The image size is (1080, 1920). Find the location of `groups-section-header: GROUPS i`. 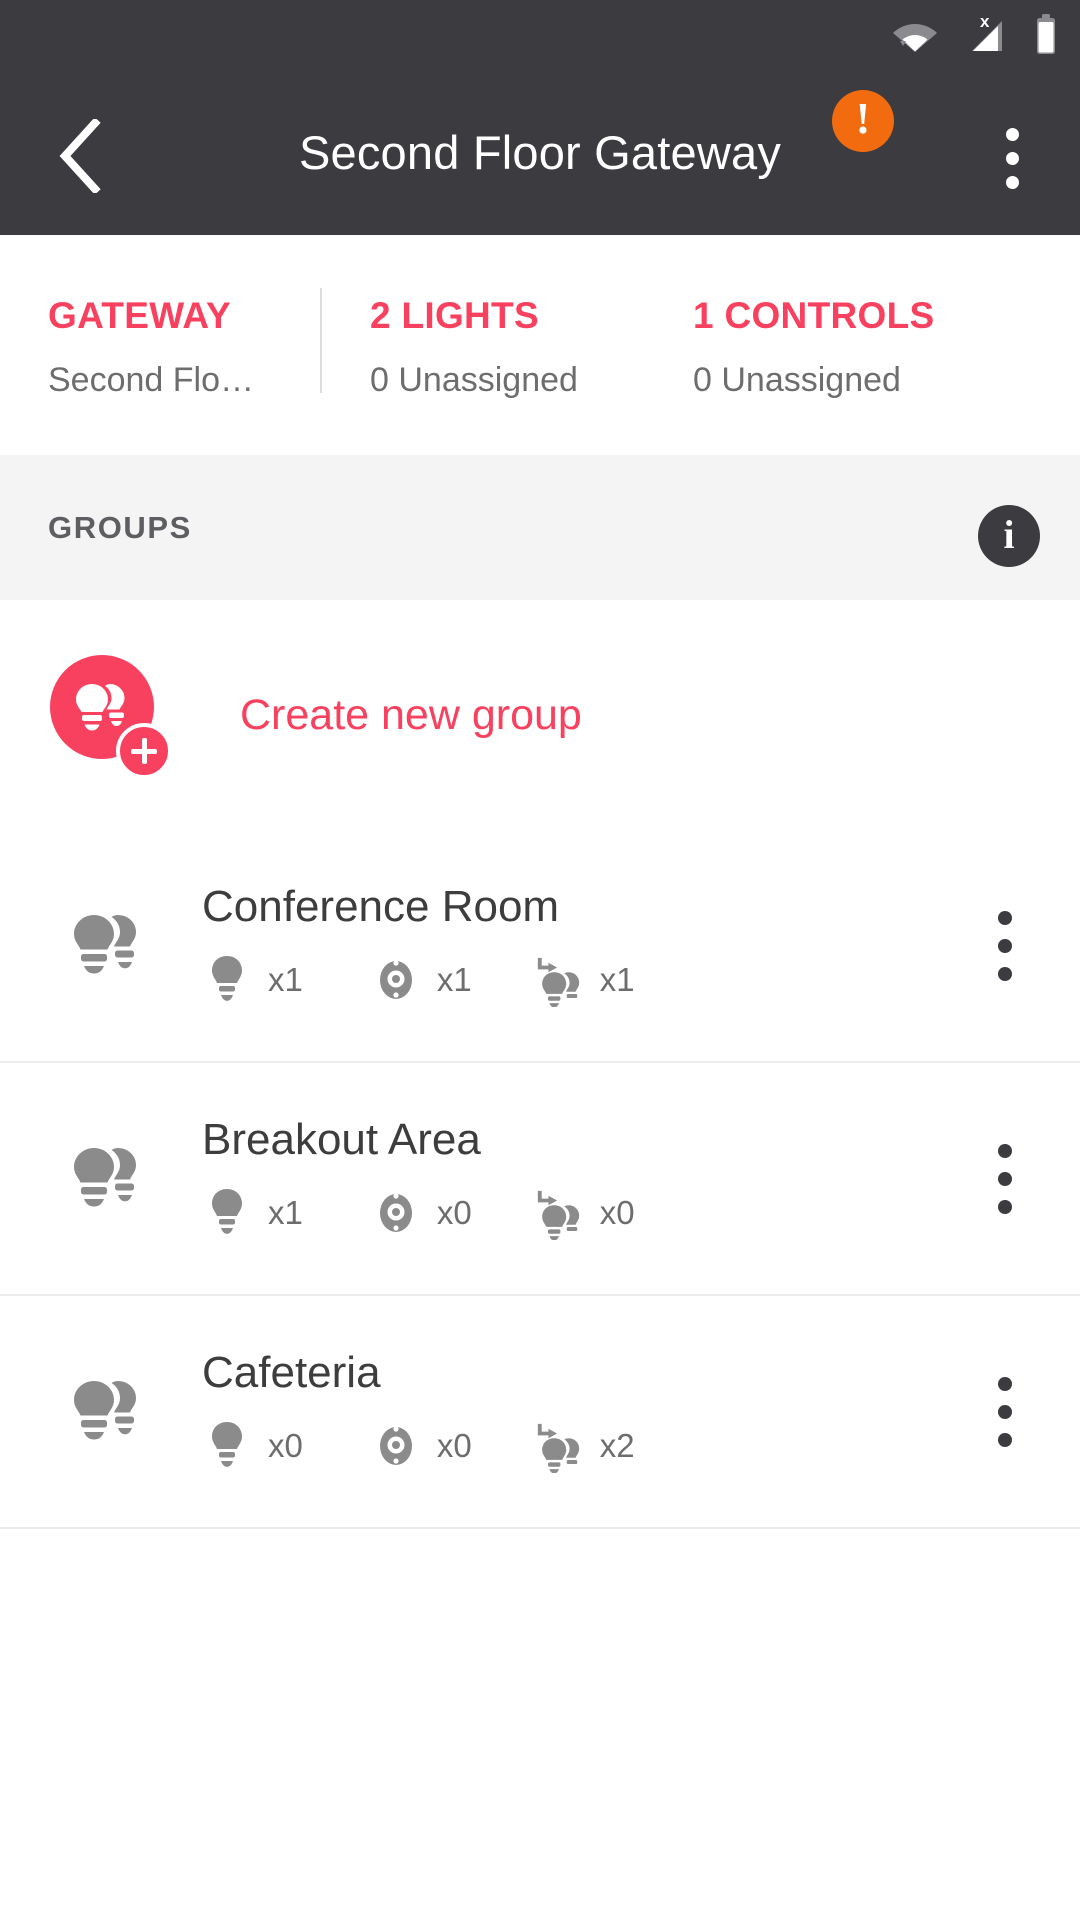

groups-section-header: GROUPS i is located at coordinates (540, 527).